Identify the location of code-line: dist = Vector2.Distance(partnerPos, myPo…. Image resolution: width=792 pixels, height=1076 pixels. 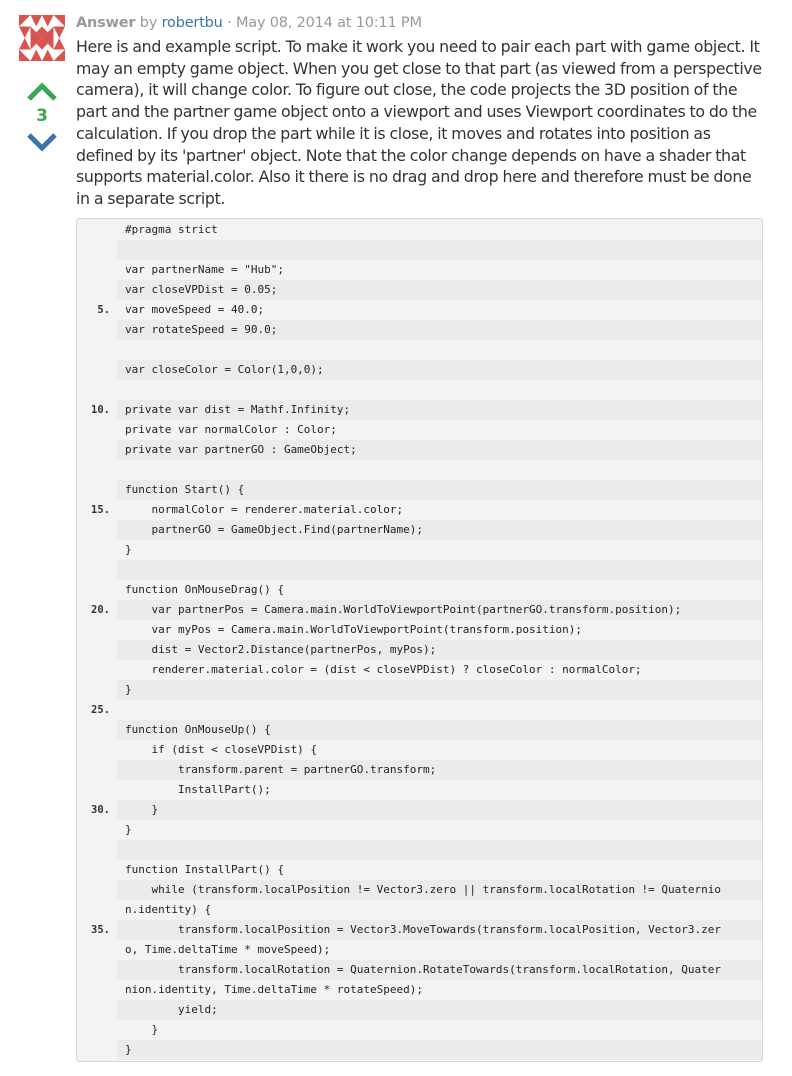
(419, 650).